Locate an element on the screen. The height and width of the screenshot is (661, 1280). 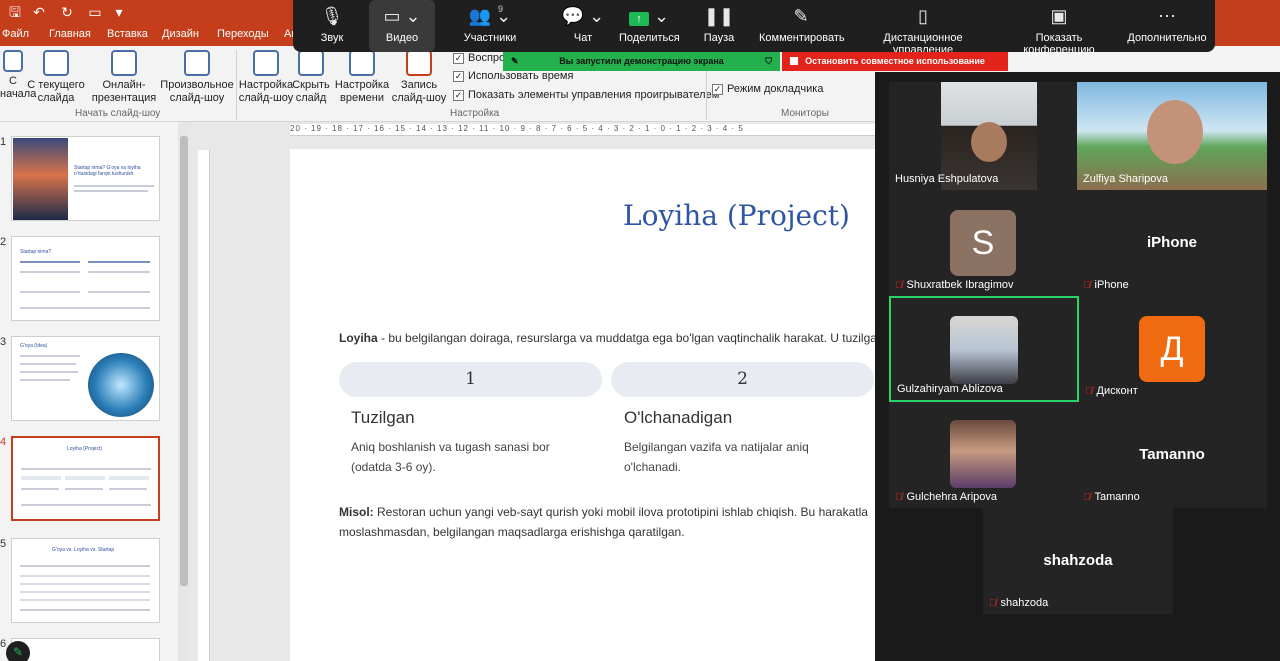
custom-show-button: Произвольное слайд-шоу is located at coordinates (197, 77).